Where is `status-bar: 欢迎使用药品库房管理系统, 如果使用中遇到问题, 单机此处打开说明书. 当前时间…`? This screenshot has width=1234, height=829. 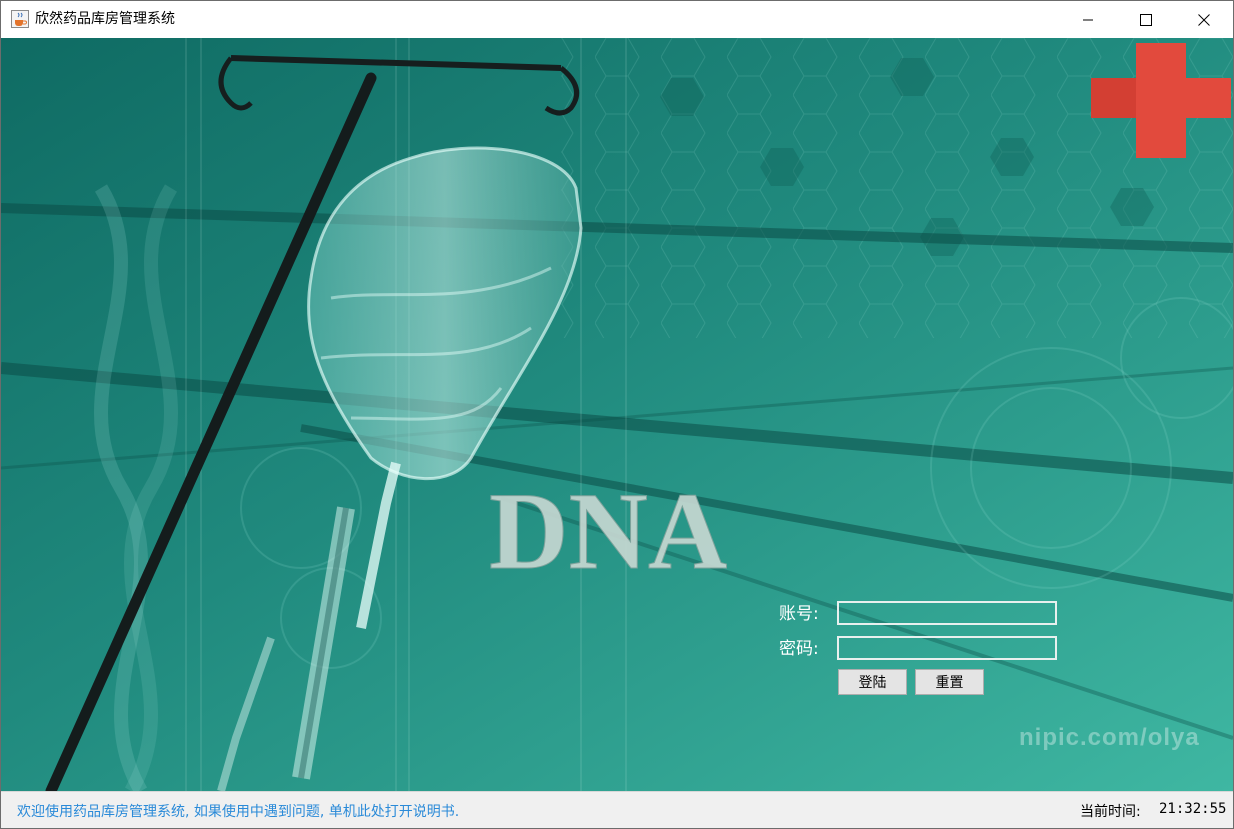 status-bar: 欢迎使用药品库房管理系统, 如果使用中遇到问题, 单机此处打开说明书. 当前时间… is located at coordinates (617, 809).